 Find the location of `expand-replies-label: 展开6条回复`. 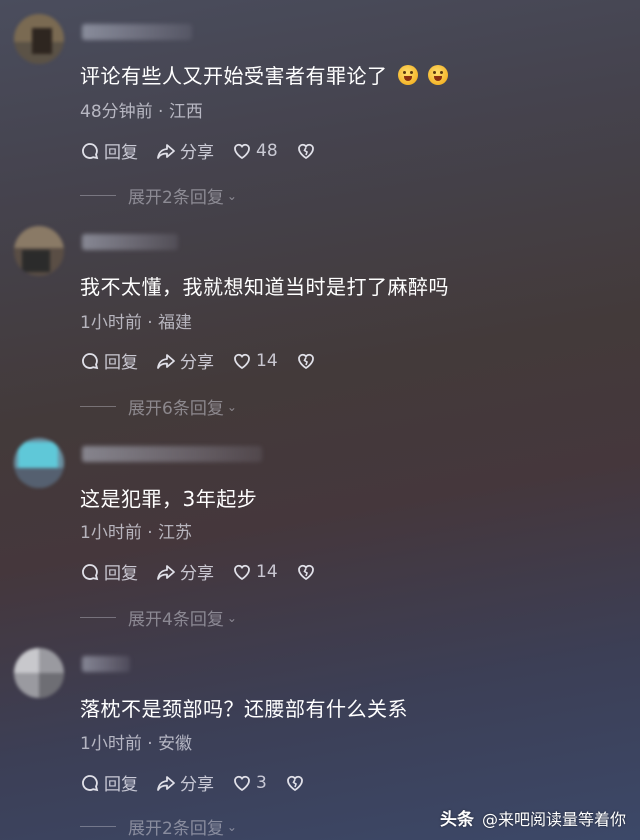

expand-replies-label: 展开6条回复 is located at coordinates (176, 409).